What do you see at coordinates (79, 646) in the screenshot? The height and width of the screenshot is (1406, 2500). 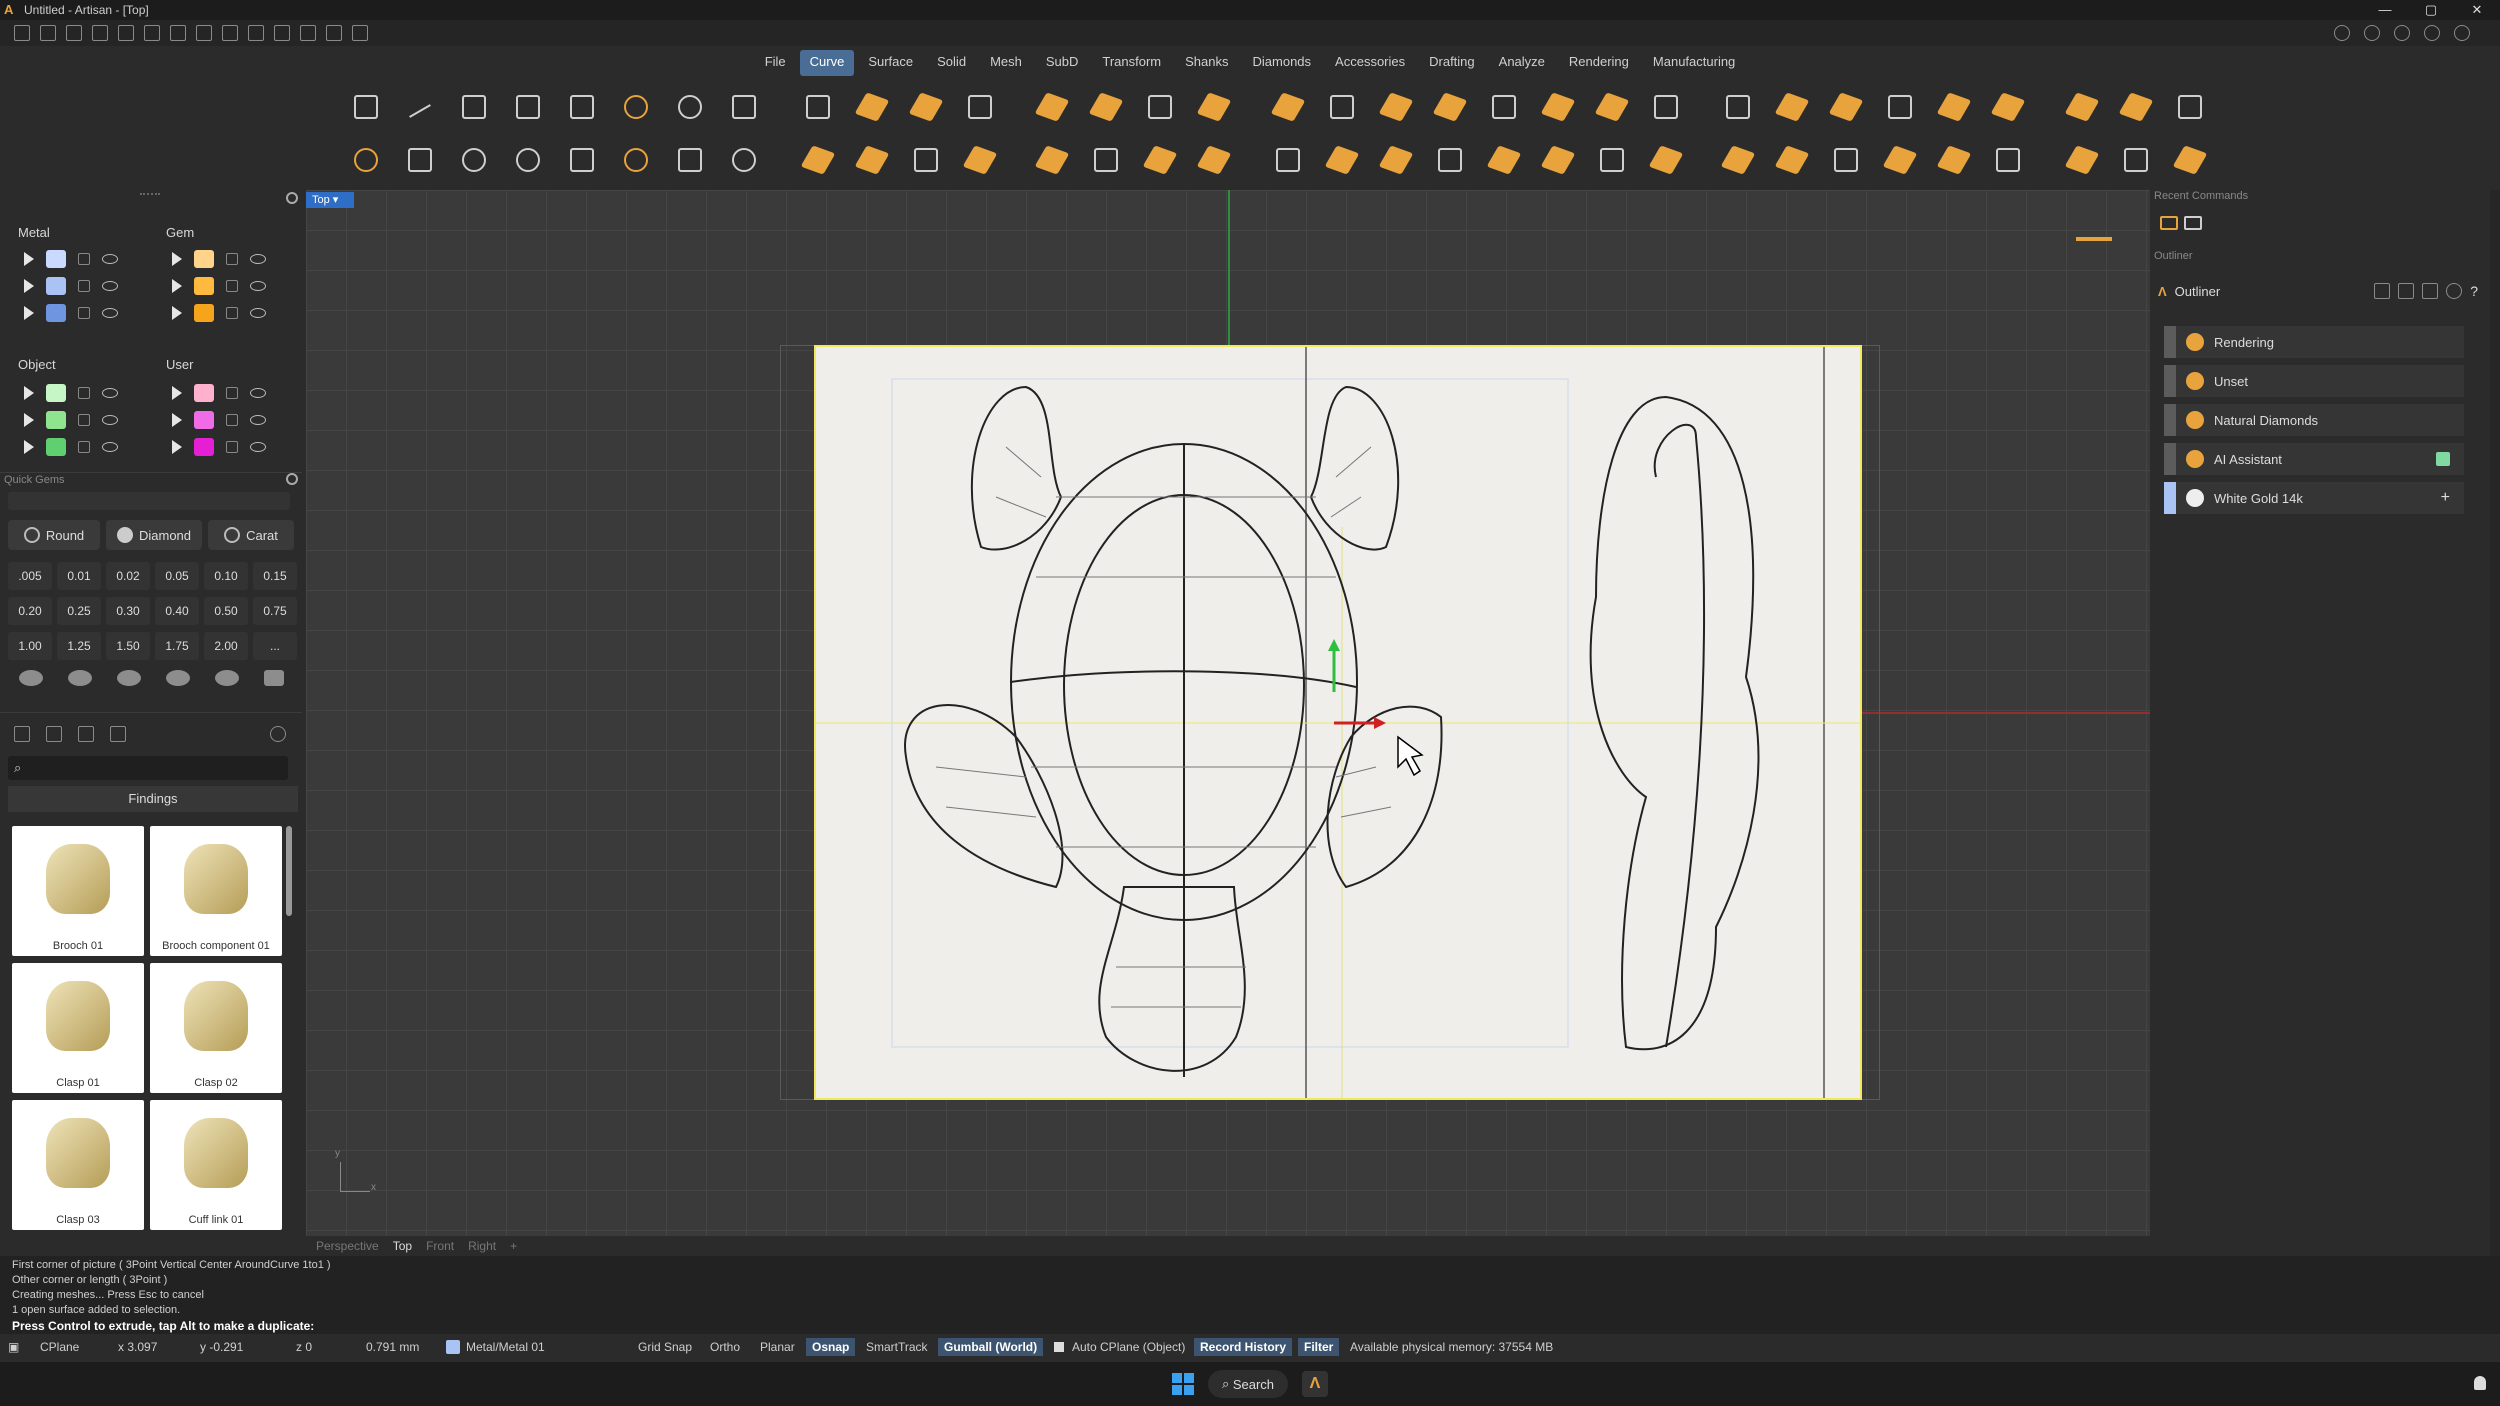 I see `gem-size-button: 1.25` at bounding box center [79, 646].